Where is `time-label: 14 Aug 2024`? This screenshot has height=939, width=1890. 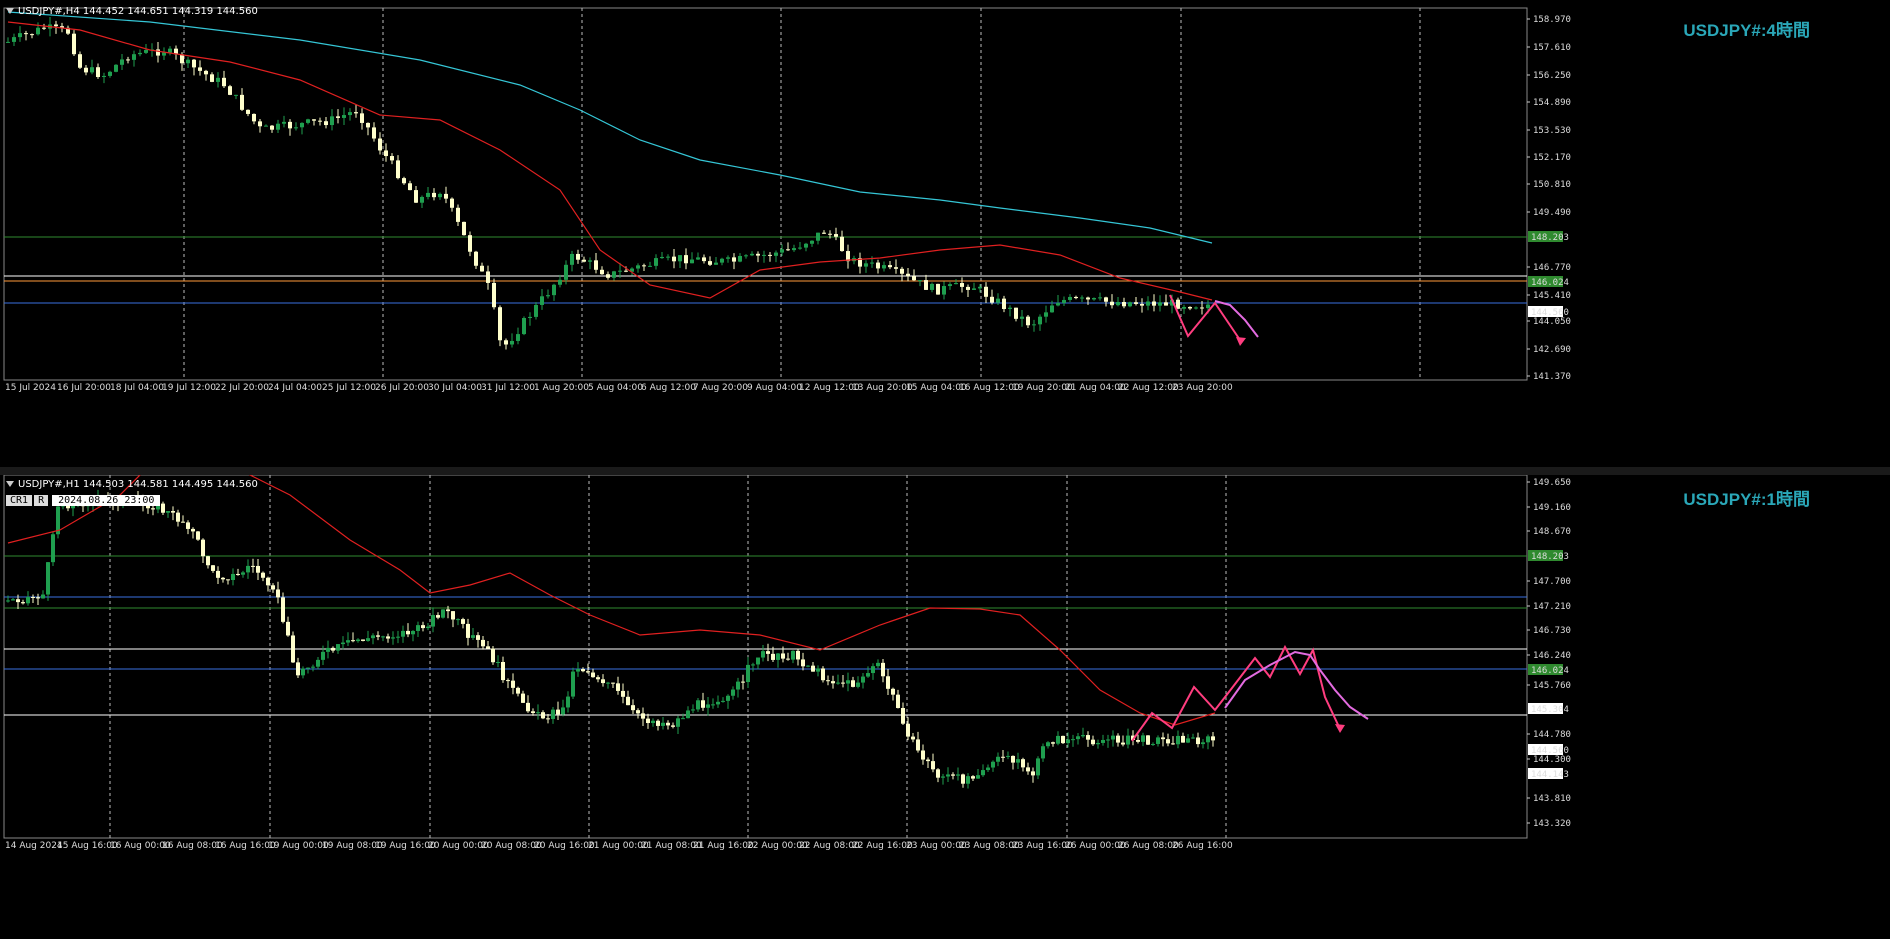 time-label: 14 Aug 2024 is located at coordinates (34, 846).